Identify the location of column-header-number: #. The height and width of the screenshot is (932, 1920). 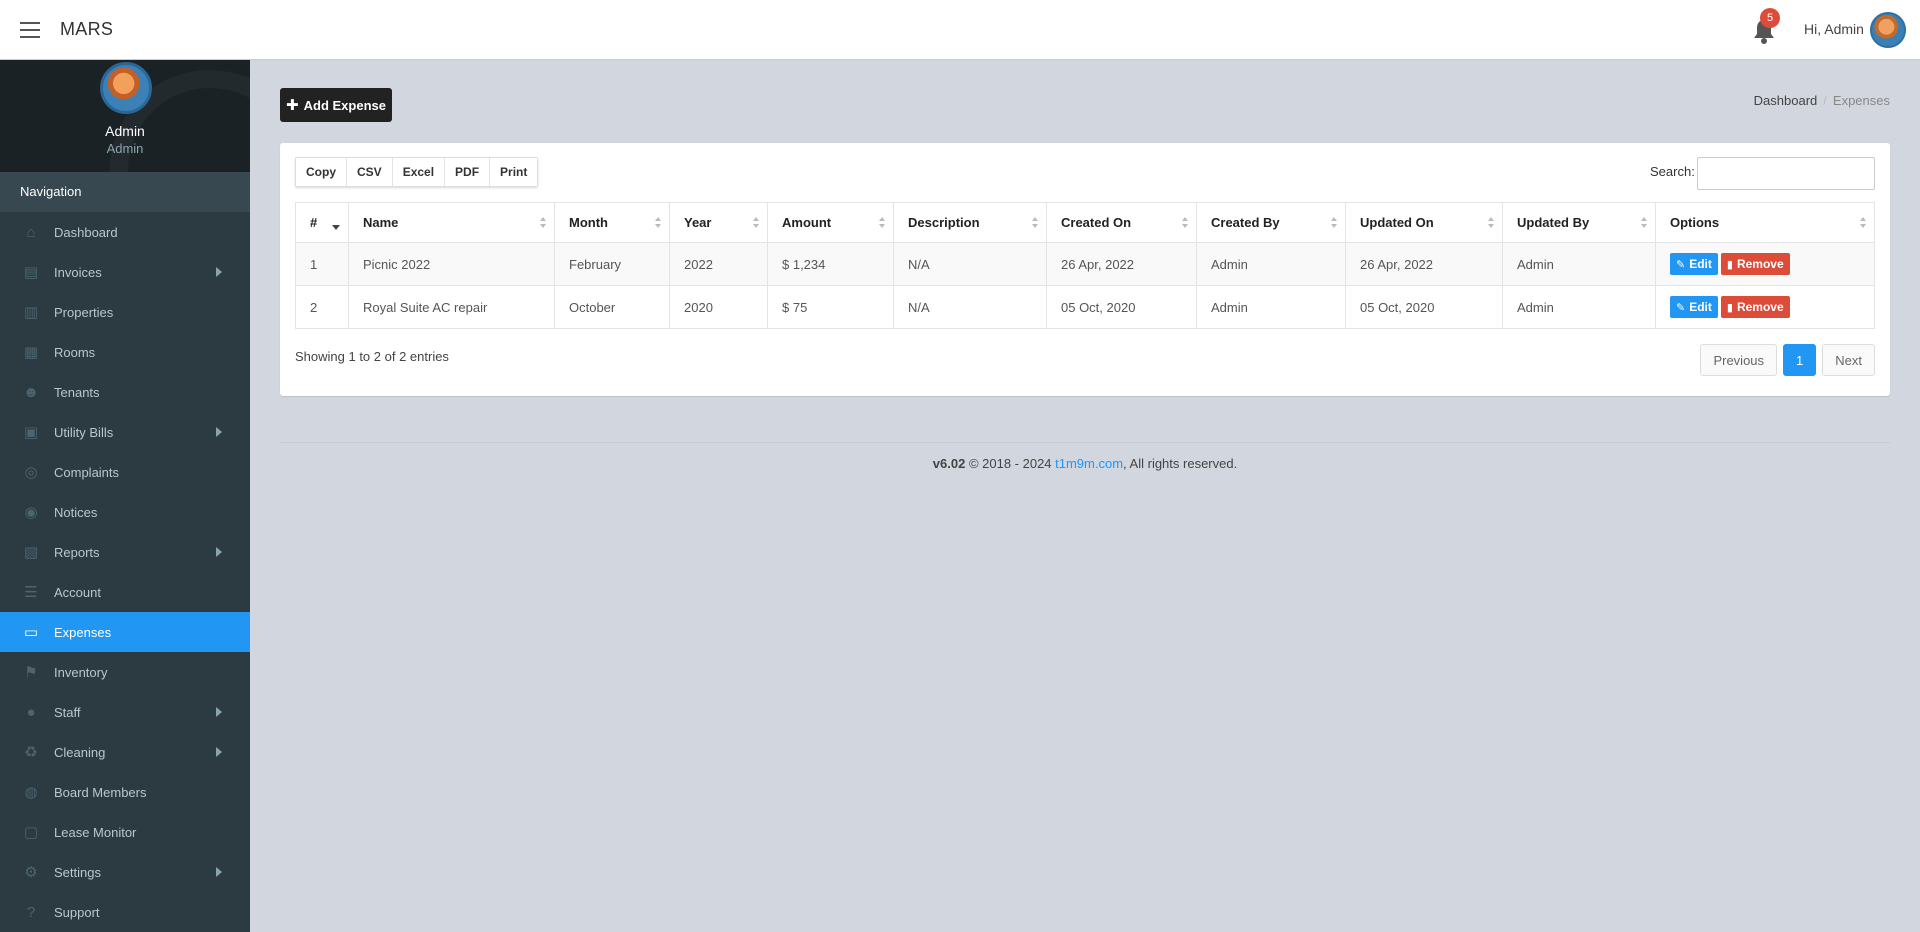
(322, 222).